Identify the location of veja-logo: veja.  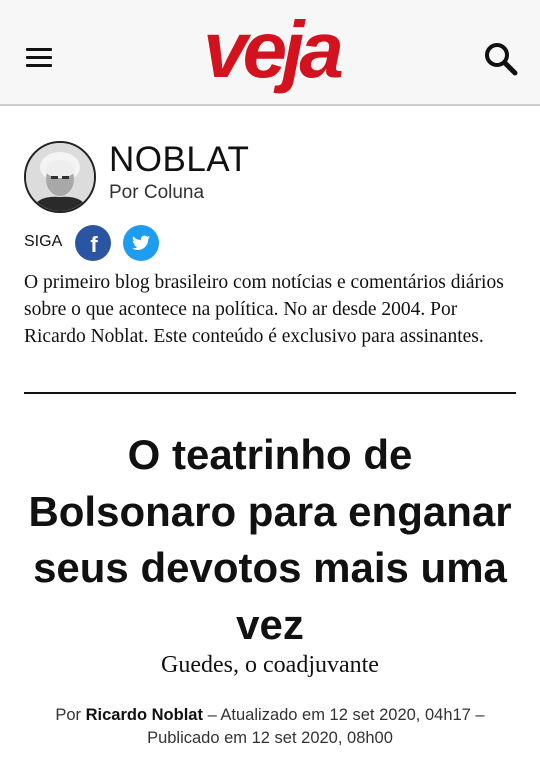
(271, 50).